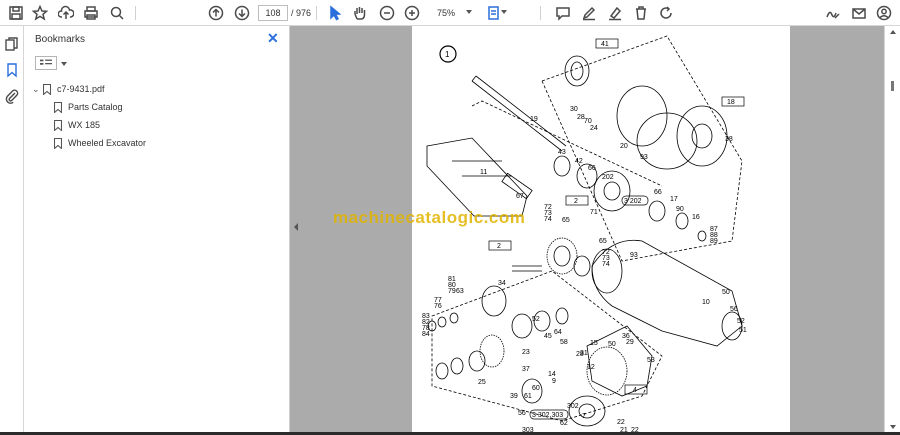  Describe the element at coordinates (591, 367) in the screenshot. I see `part-number-label: 12` at that location.